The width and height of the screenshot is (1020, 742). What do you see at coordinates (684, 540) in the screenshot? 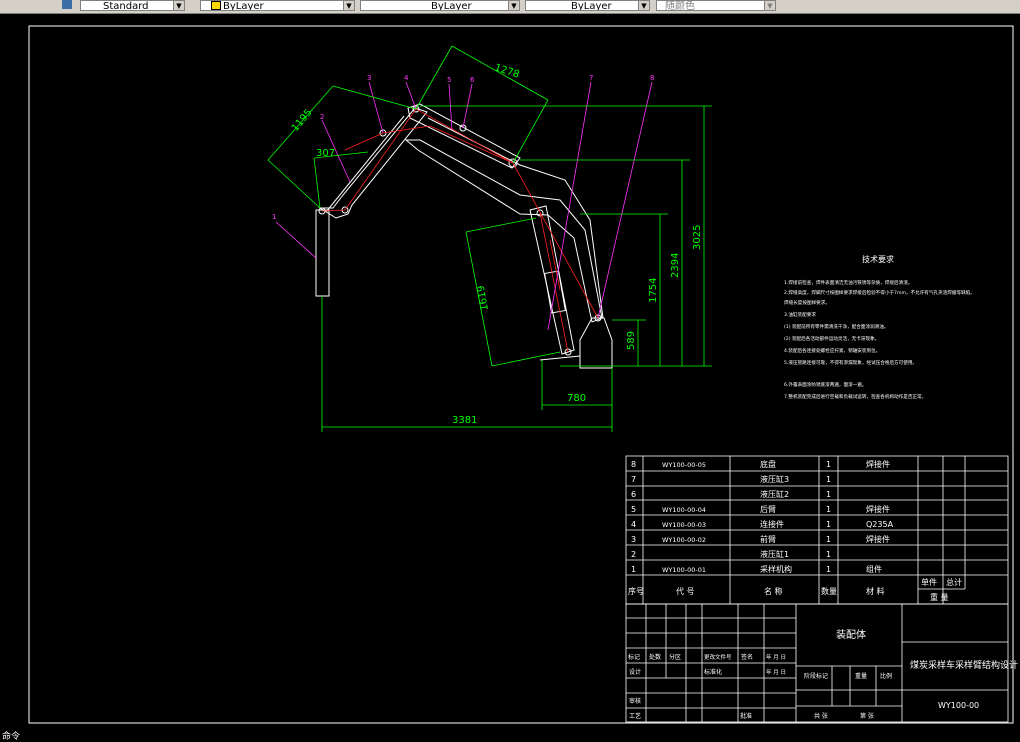
I see `bom-cell-code: WY100-00-02` at bounding box center [684, 540].